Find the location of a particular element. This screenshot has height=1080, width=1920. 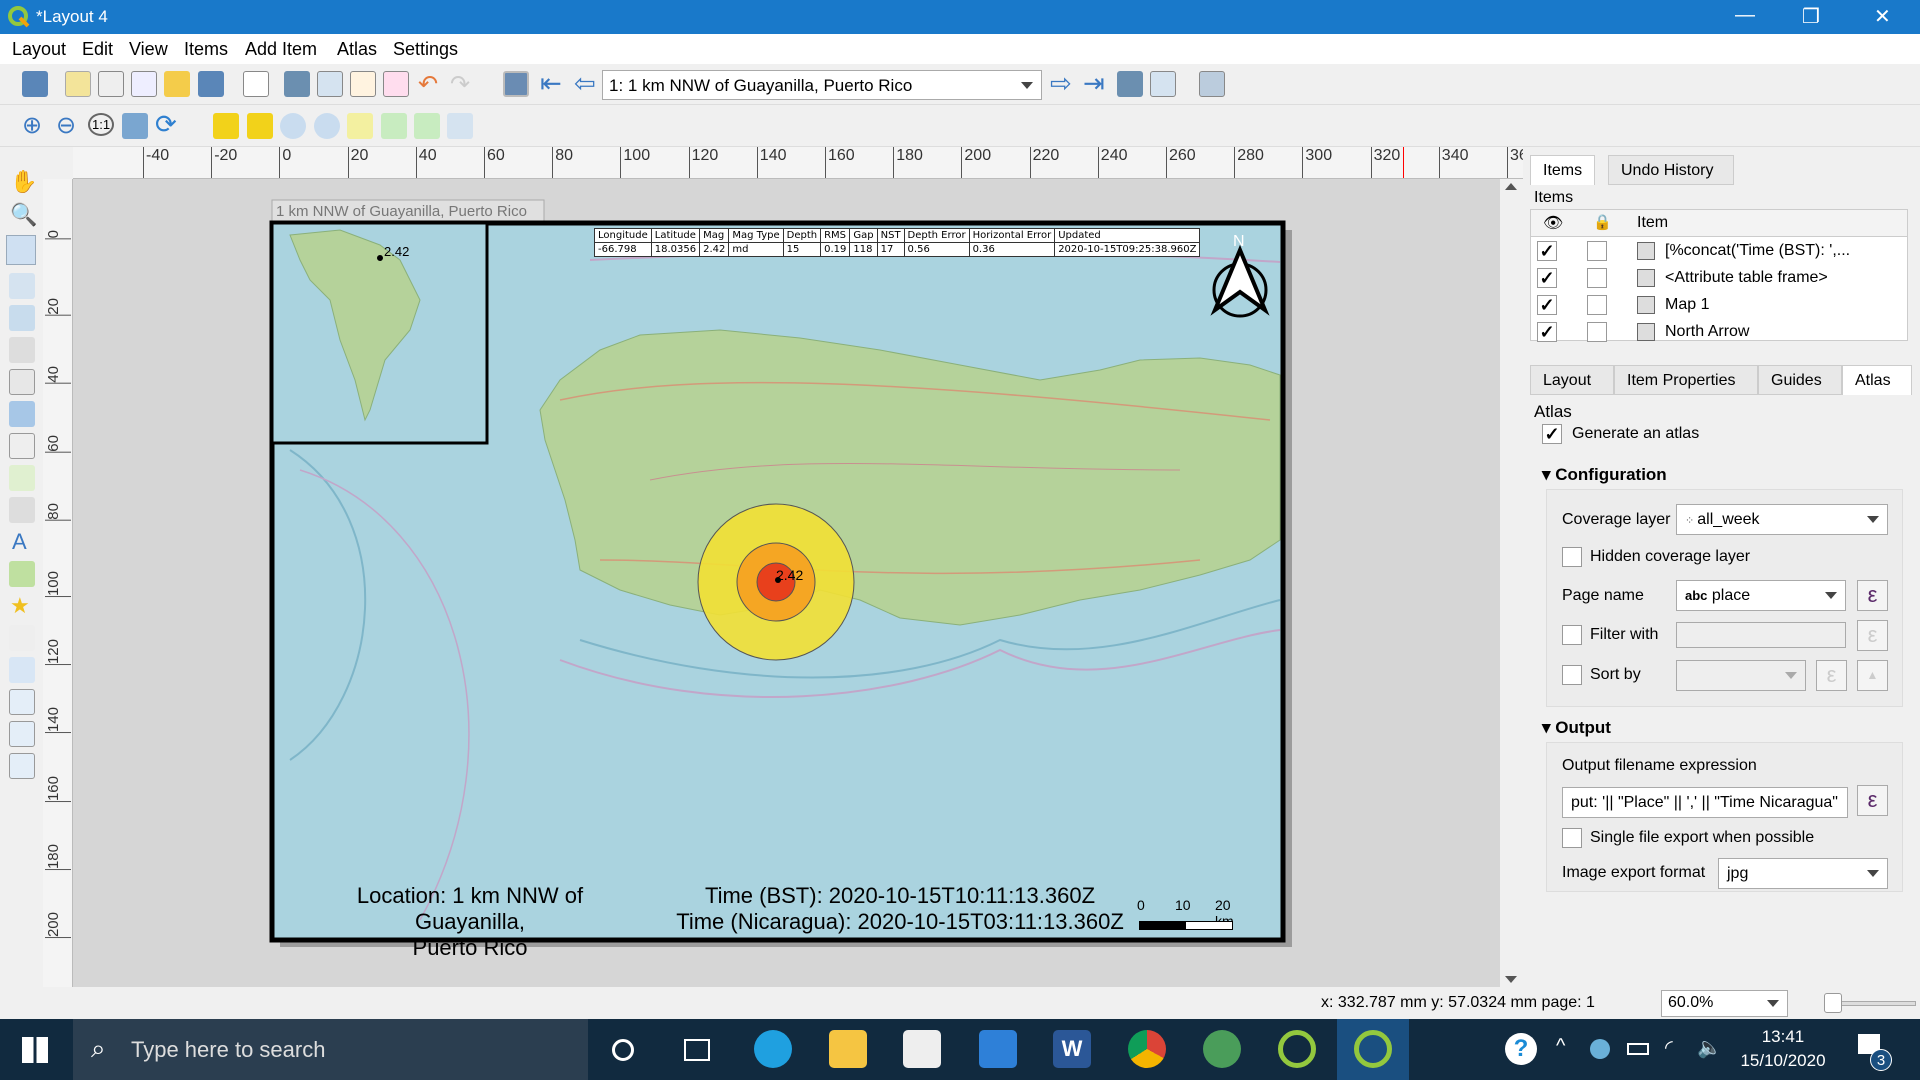

sort-by-select is located at coordinates (1741, 675).